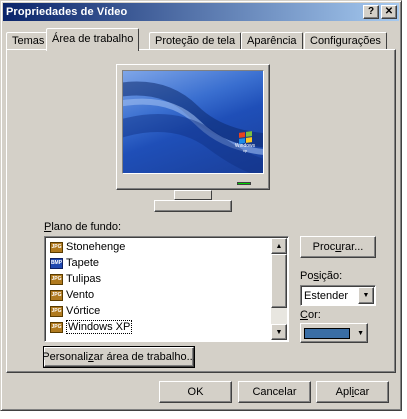 This screenshot has height=419, width=407. What do you see at coordinates (96, 247) in the screenshot?
I see `list-item-label: Stonehenge` at bounding box center [96, 247].